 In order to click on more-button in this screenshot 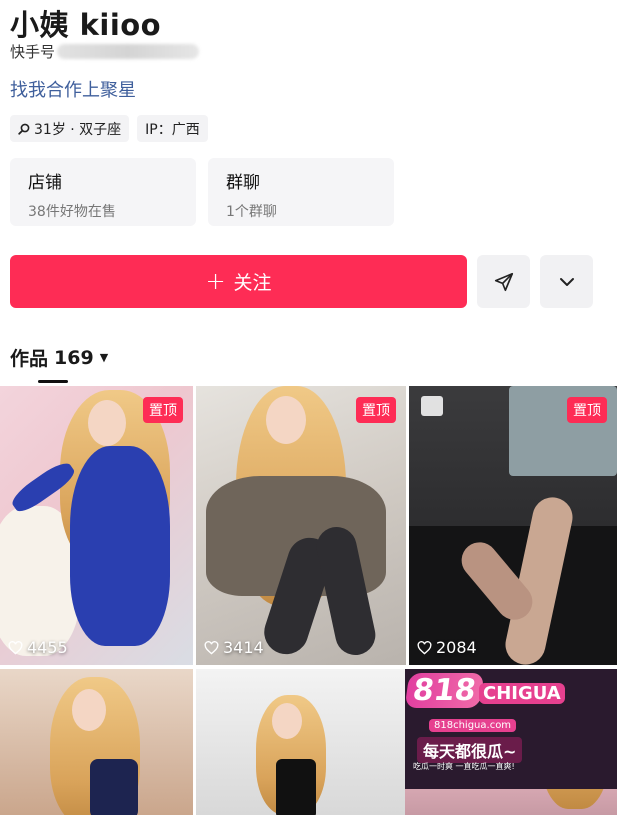, I will do `click(566, 281)`.